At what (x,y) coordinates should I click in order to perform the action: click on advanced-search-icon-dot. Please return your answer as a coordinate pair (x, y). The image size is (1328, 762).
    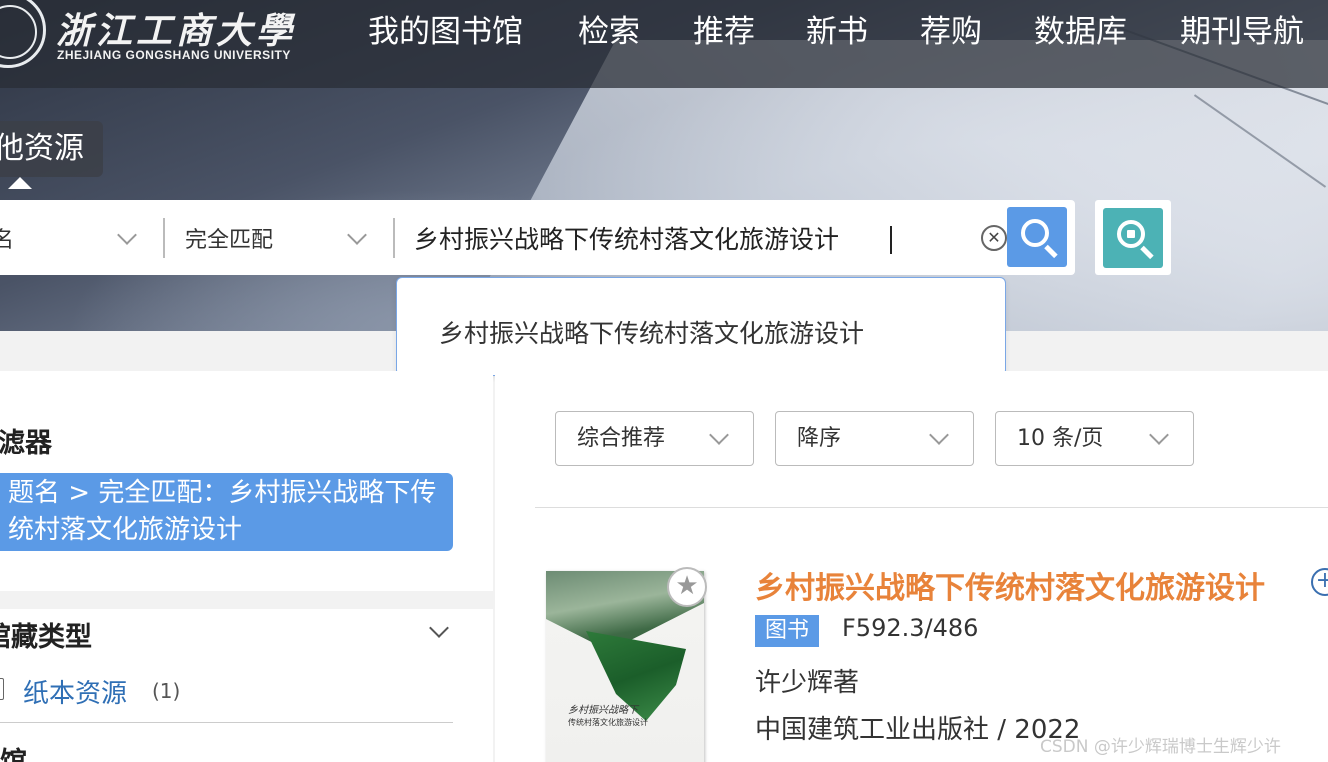
    Looking at the image, I should click on (1131, 234).